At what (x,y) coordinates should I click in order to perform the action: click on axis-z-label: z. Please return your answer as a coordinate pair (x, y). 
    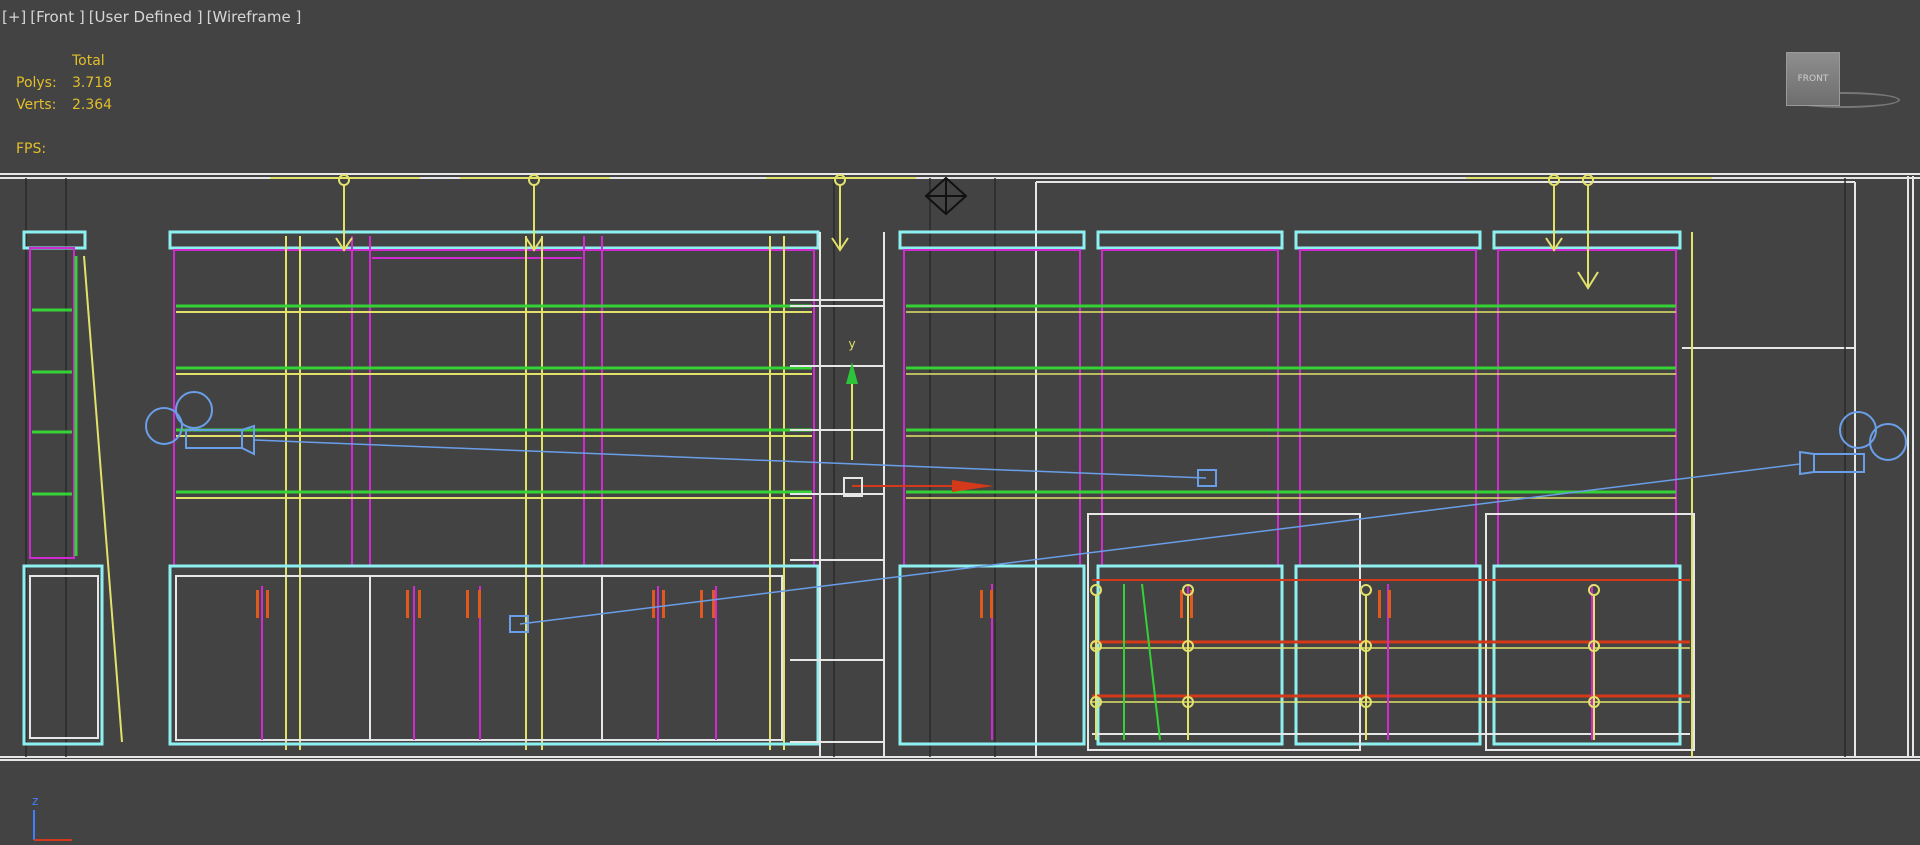
    Looking at the image, I should click on (35, 801).